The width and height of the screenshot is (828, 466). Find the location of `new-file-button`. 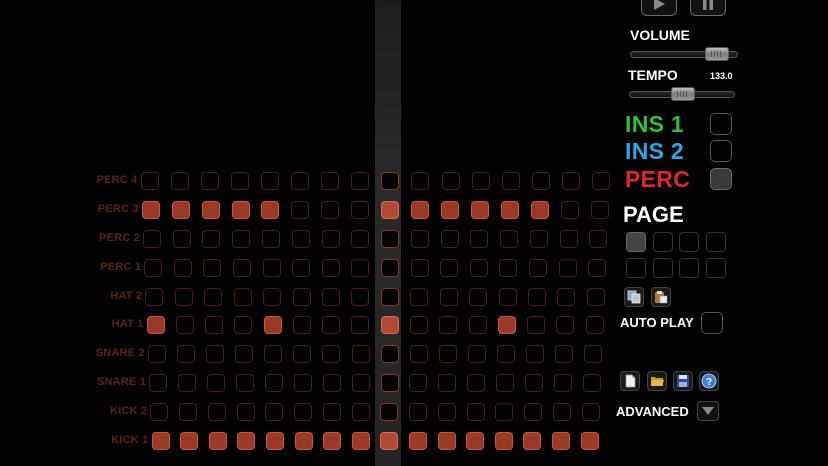

new-file-button is located at coordinates (630, 381).